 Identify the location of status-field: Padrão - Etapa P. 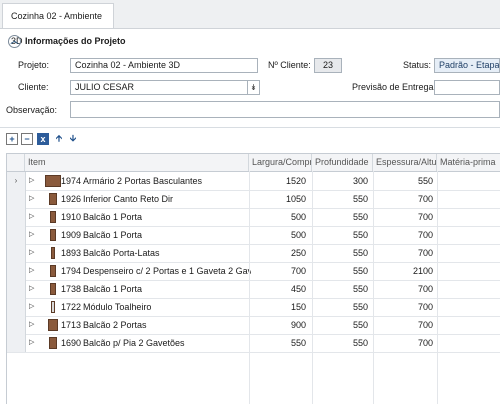
(467, 65).